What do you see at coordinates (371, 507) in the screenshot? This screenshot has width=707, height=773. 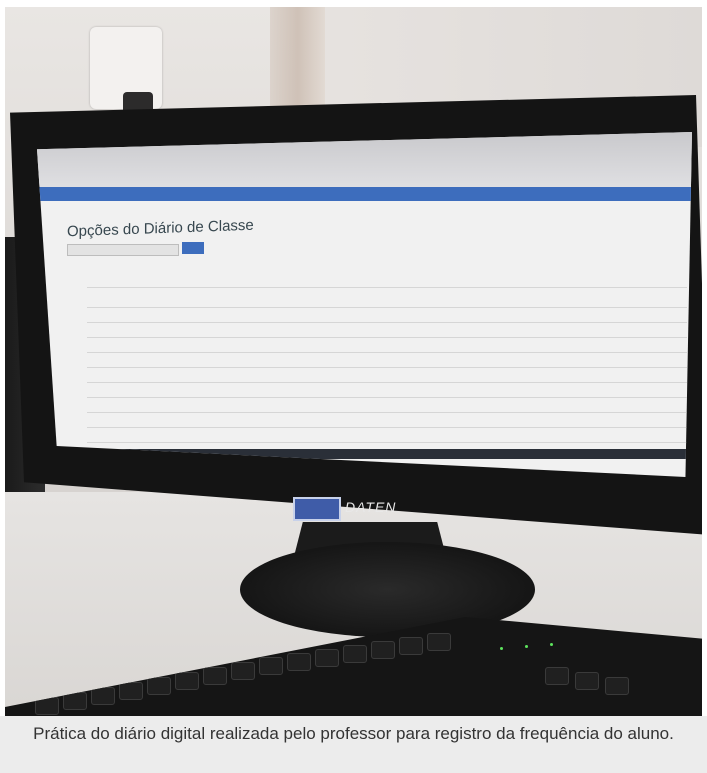 I see `monitor-brand: DATEN` at bounding box center [371, 507].